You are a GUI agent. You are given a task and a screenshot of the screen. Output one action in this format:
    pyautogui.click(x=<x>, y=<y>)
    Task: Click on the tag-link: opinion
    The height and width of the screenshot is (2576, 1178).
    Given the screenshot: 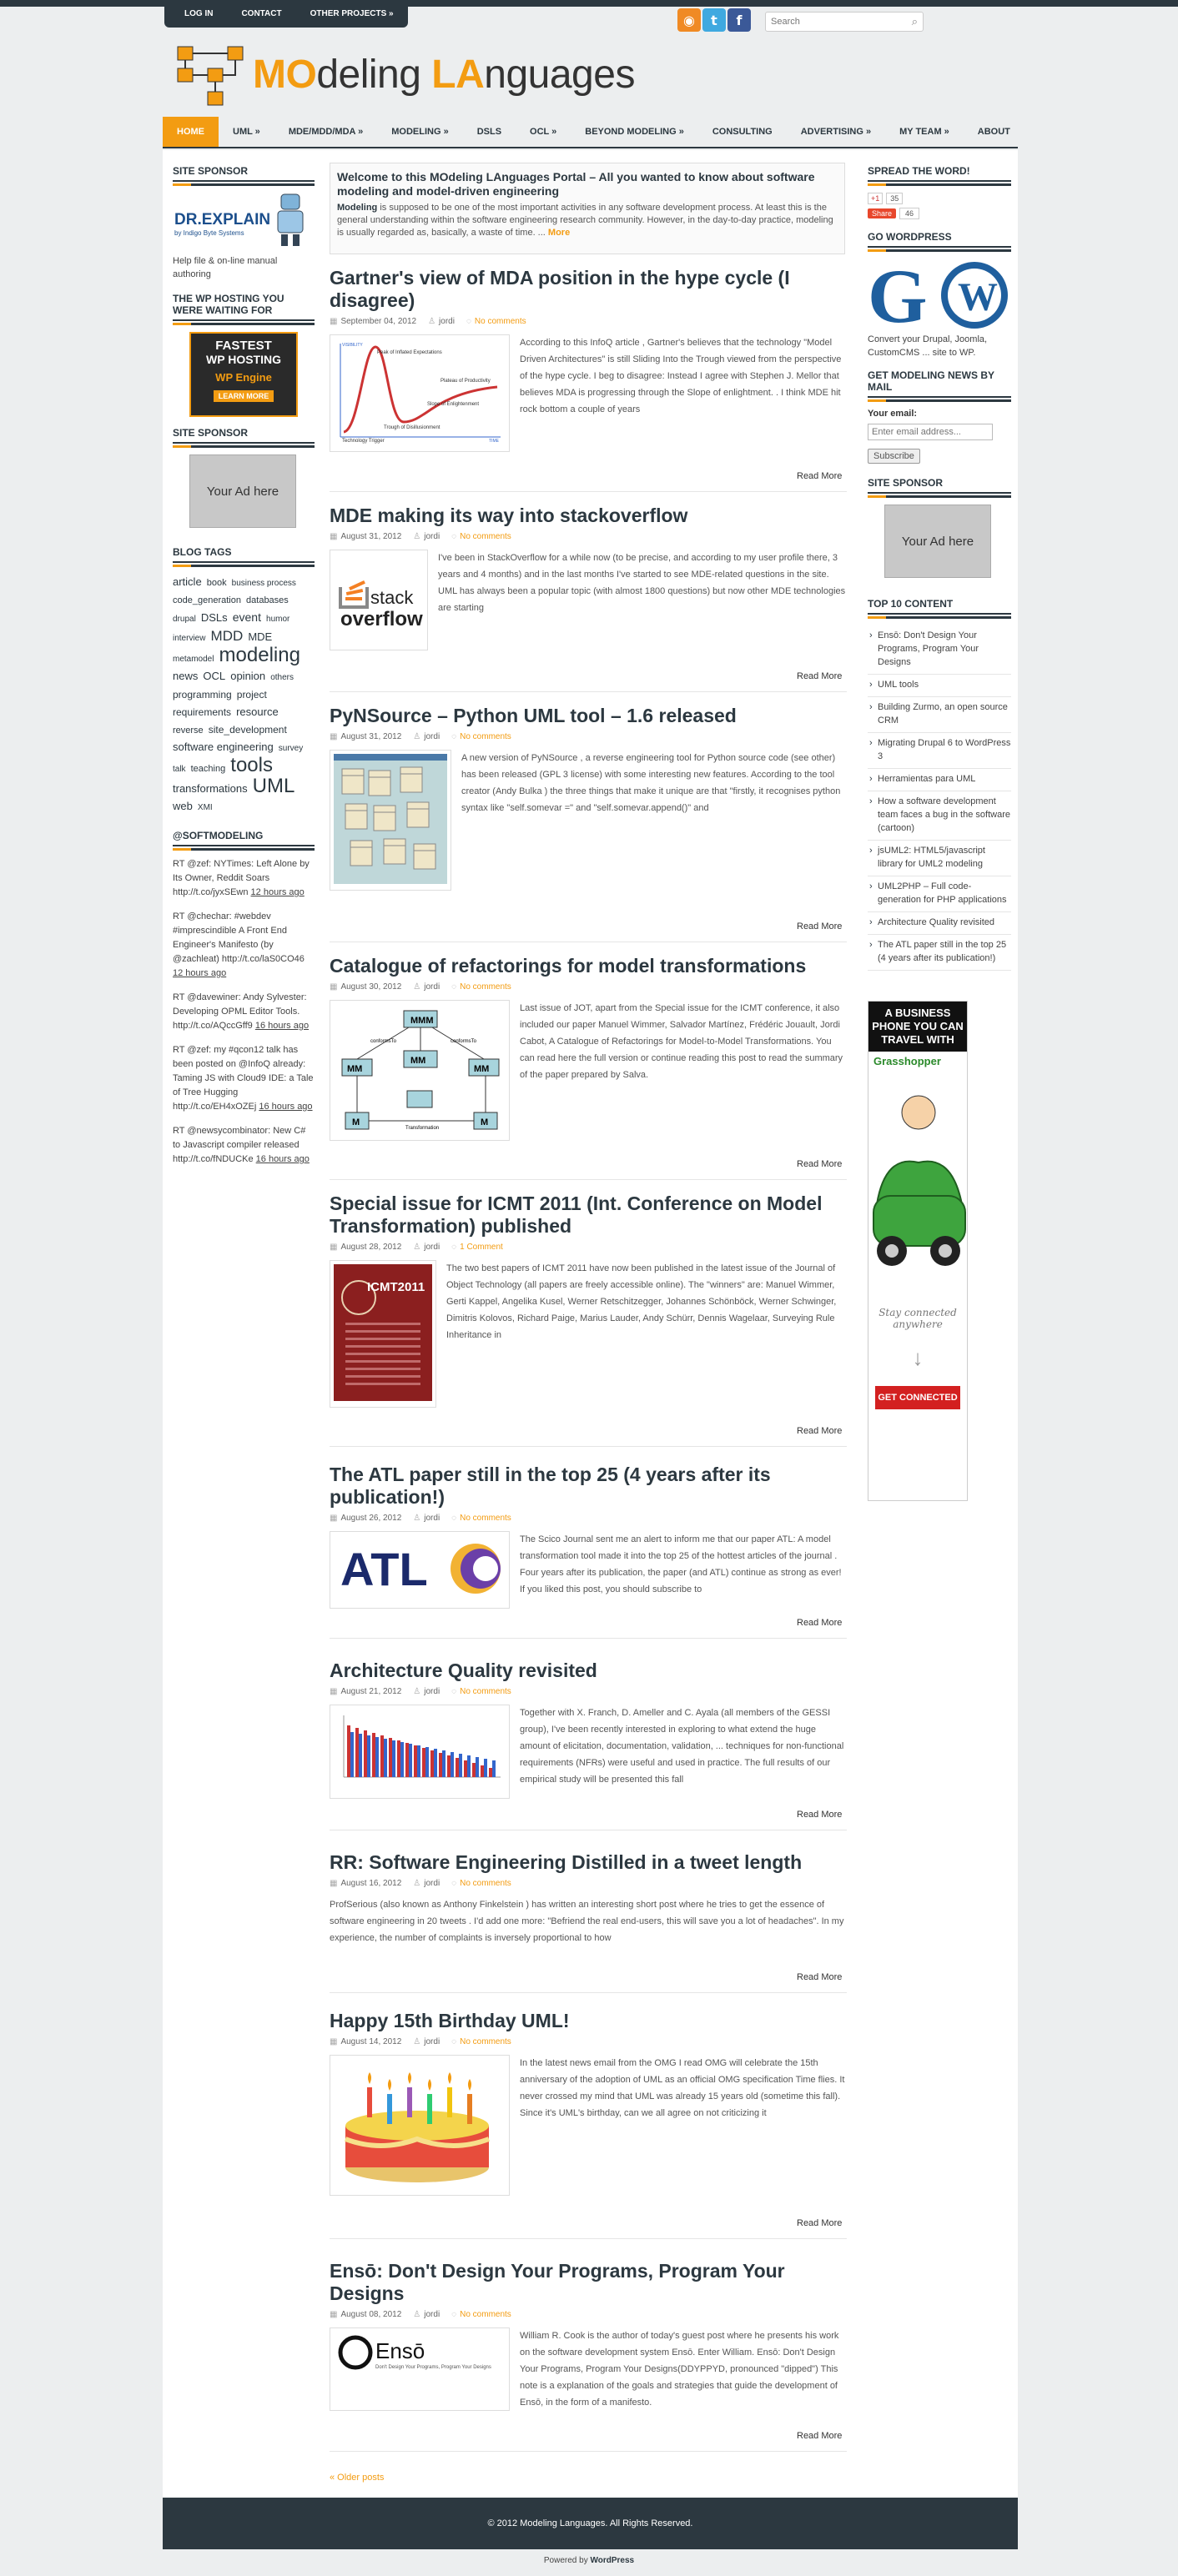 What is the action you would take?
    pyautogui.click(x=247, y=676)
    